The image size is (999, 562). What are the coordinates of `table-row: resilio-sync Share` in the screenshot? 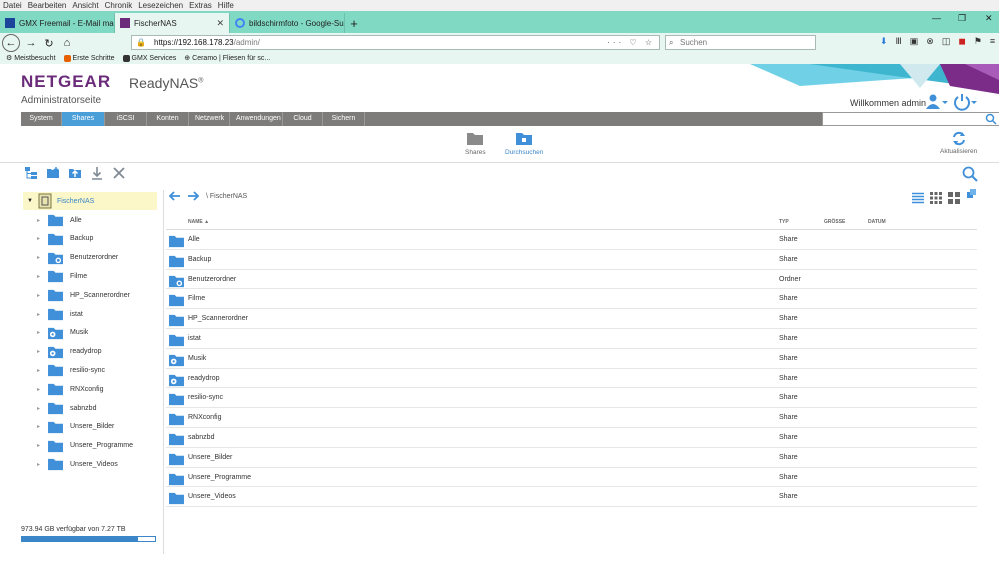 It's located at (571, 398).